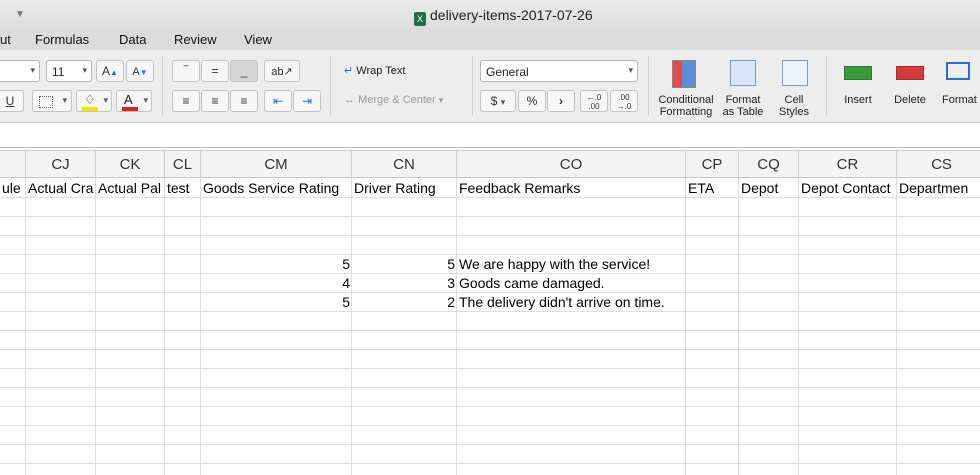 This screenshot has width=980, height=475. What do you see at coordinates (393, 100) in the screenshot?
I see `merge-center-button: ↔ Merge & Center ▾` at bounding box center [393, 100].